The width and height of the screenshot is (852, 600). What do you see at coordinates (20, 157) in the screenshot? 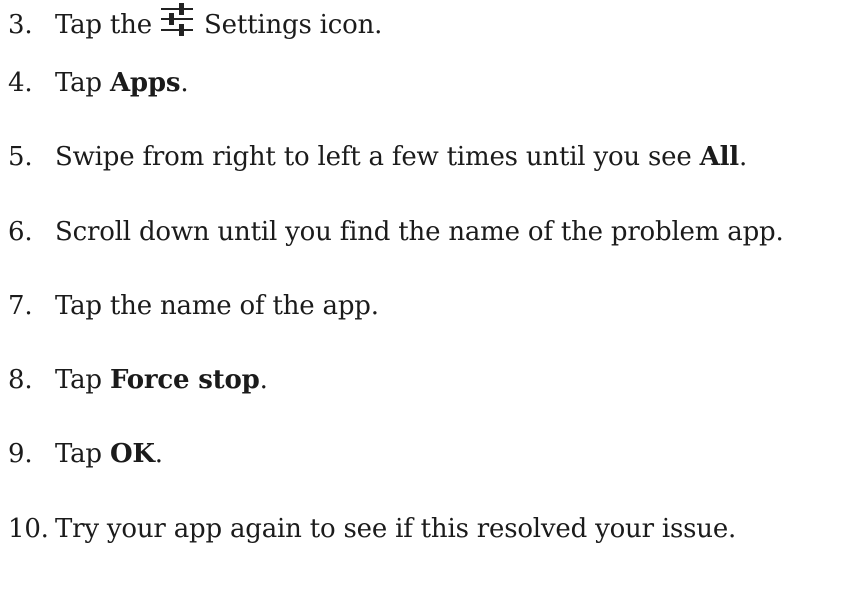
I see `step-number: 5.` at bounding box center [20, 157].